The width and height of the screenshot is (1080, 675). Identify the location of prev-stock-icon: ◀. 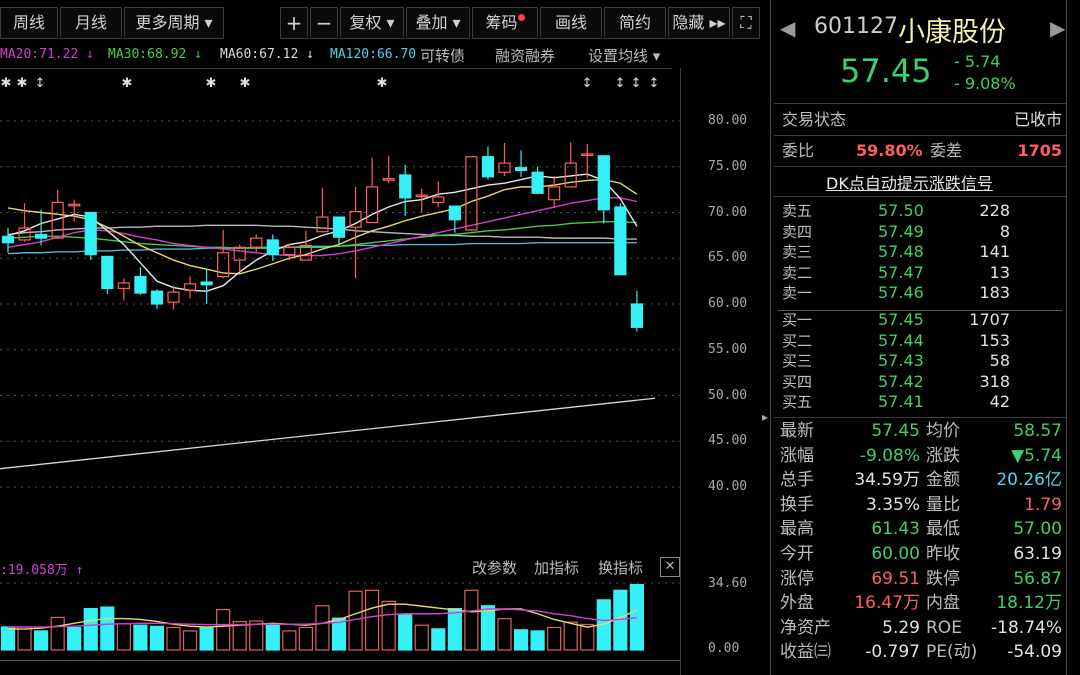
(787, 28).